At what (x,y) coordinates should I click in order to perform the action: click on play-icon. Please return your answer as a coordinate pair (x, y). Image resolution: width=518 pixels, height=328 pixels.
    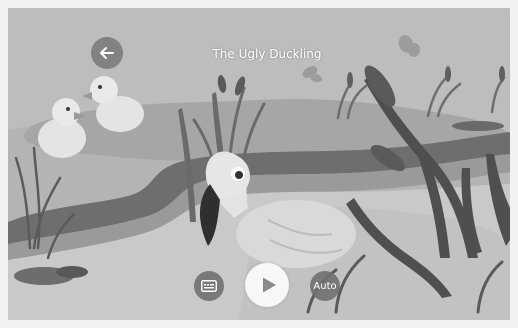
    Looking at the image, I should click on (269, 285).